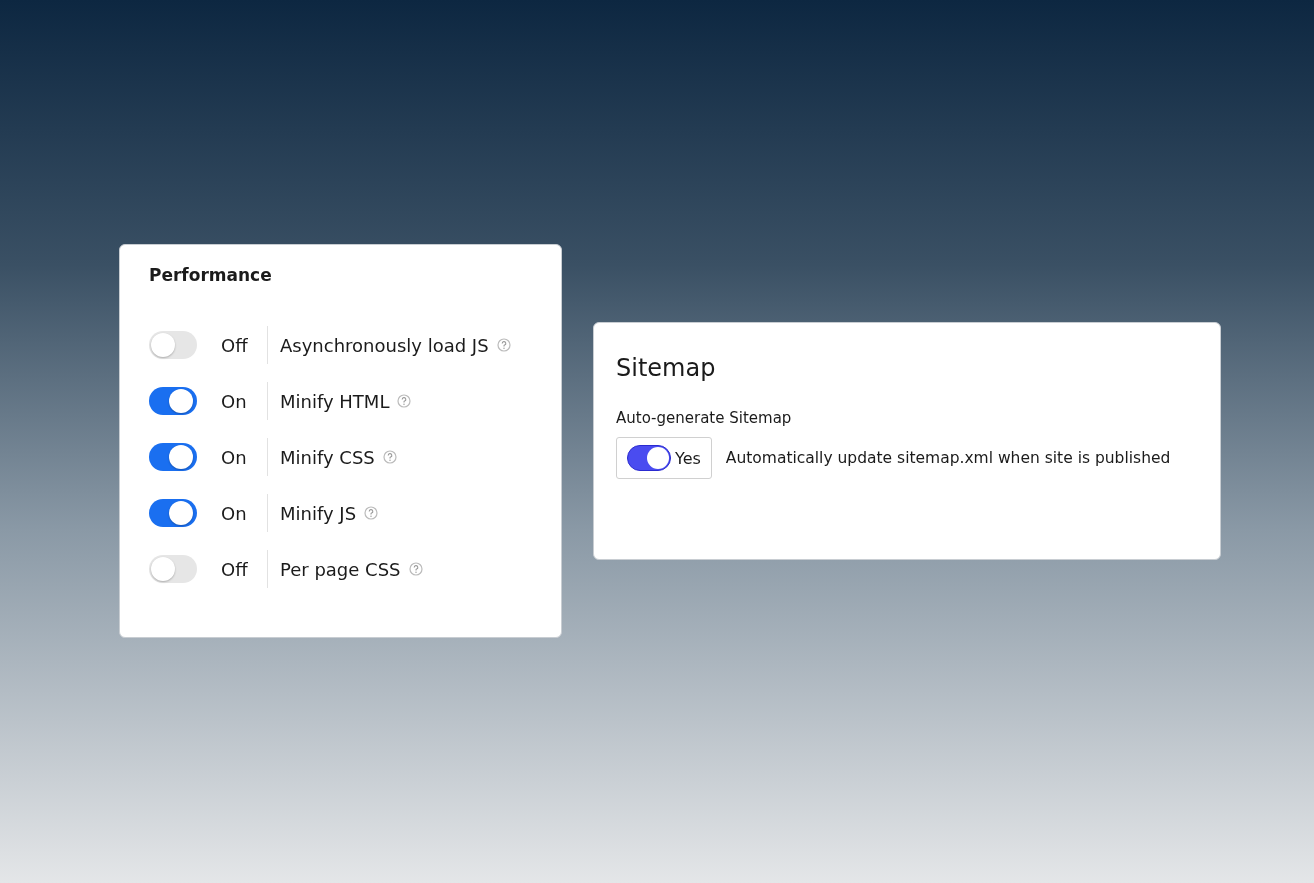 The image size is (1314, 883). I want to click on setting-label: Per page CSS, so click(340, 569).